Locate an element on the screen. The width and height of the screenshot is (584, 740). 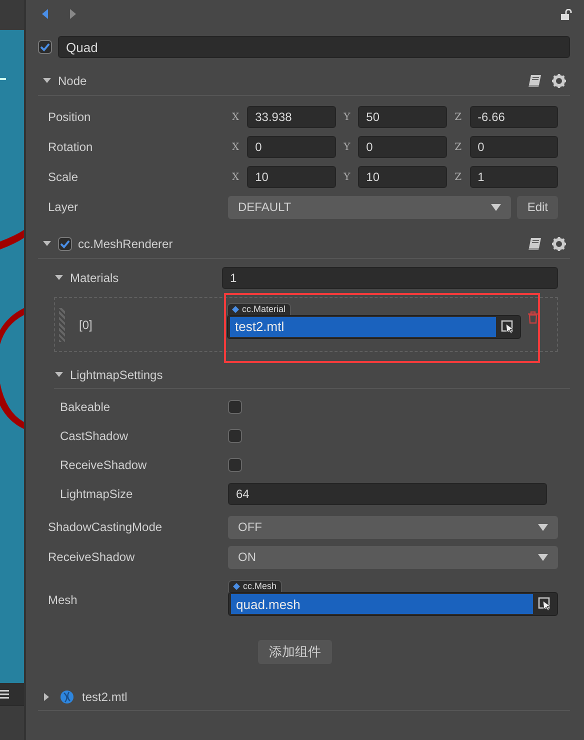
dropdown: DEFAULT is located at coordinates (370, 207).